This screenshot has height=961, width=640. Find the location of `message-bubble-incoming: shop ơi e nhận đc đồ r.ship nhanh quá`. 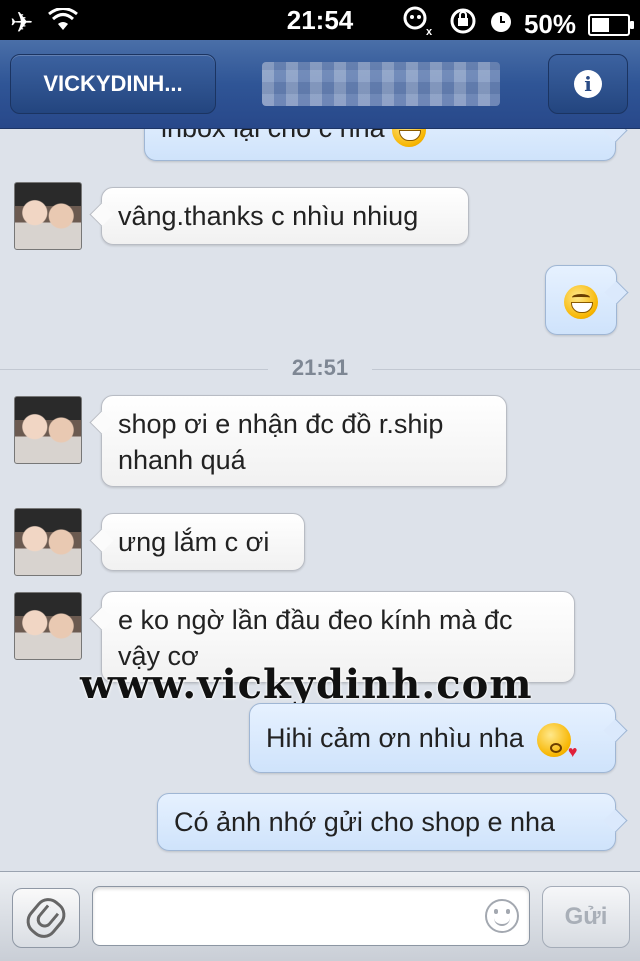

message-bubble-incoming: shop ơi e nhận đc đồ r.ship nhanh quá is located at coordinates (304, 441).